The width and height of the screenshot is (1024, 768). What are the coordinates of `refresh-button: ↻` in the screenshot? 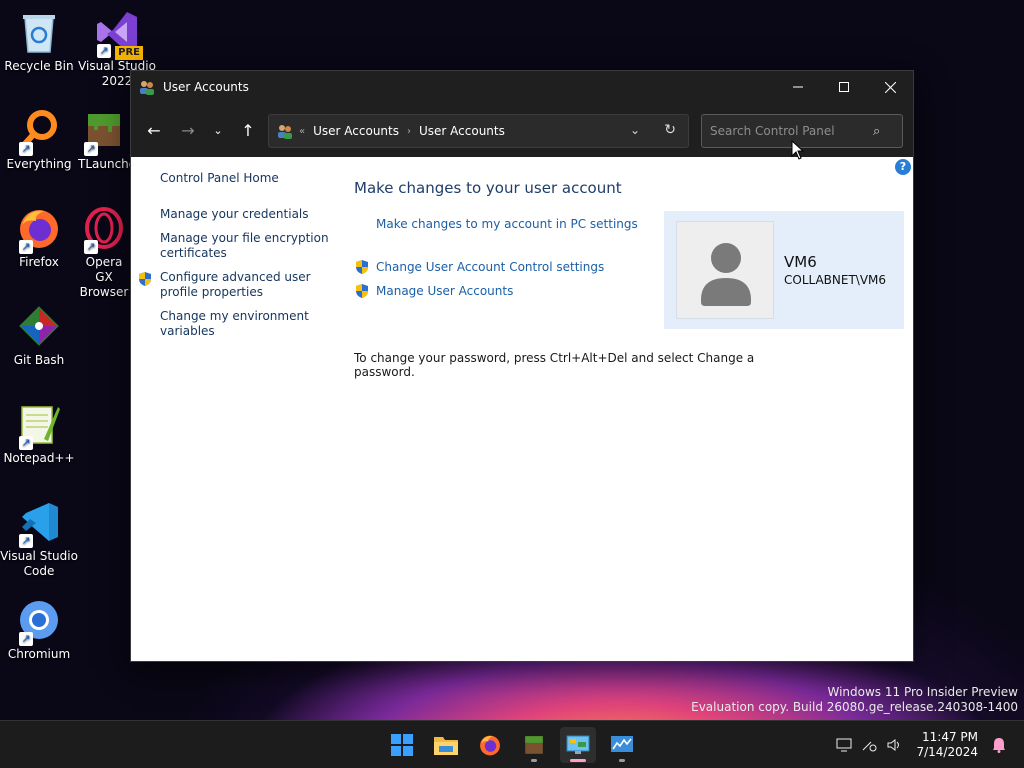 It's located at (670, 130).